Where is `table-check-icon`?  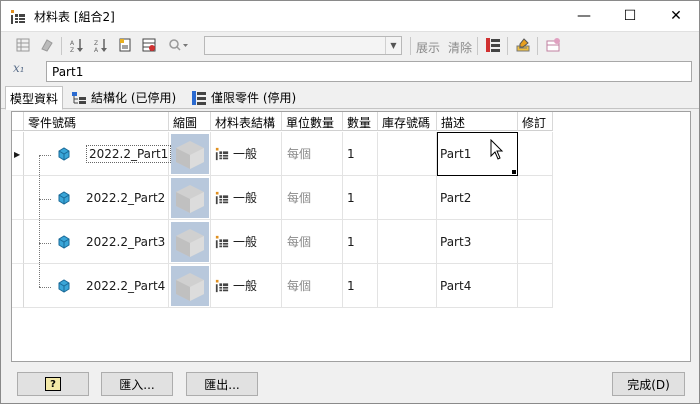 table-check-icon is located at coordinates (149, 45).